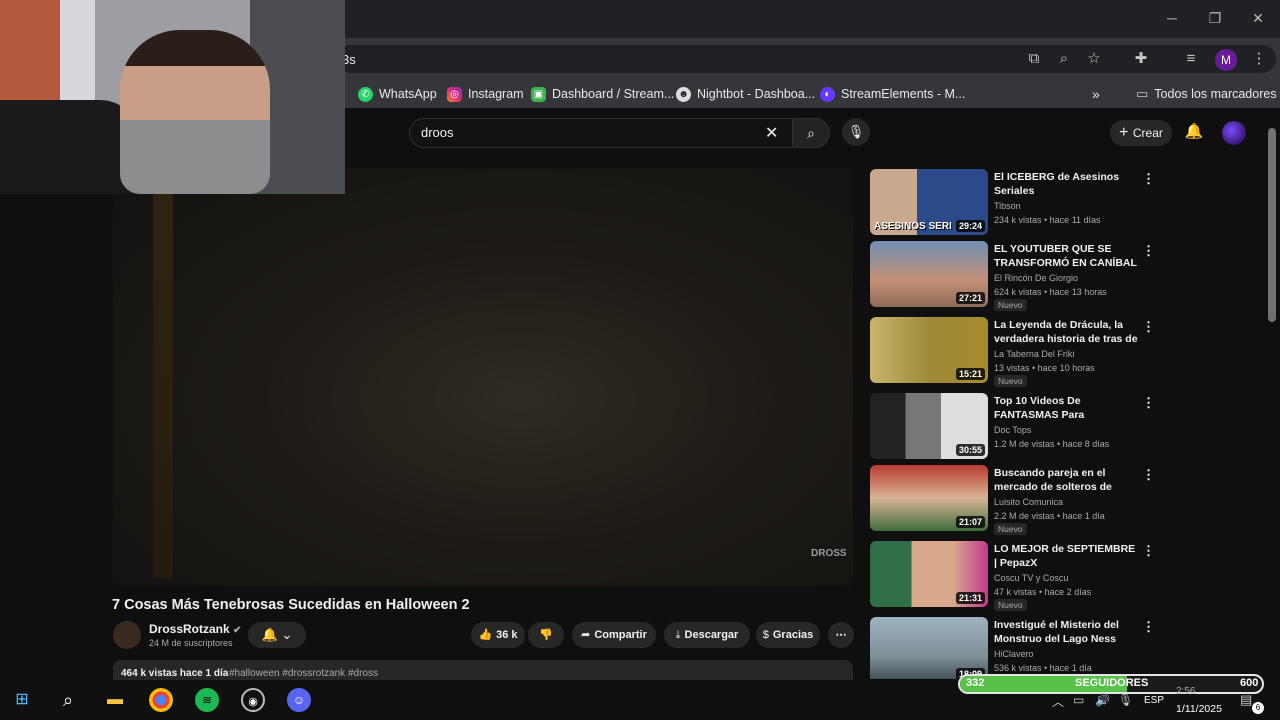 Image resolution: width=1280 pixels, height=720 pixels. Describe the element at coordinates (303, 673) in the screenshot. I see `hashtags: #halloween #drossrotzank #dross` at that location.